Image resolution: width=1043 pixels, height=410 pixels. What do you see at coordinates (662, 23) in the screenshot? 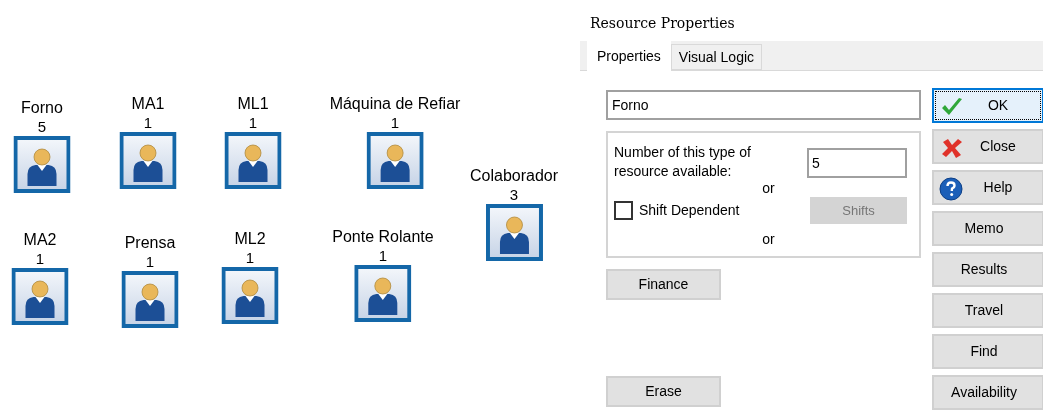
I see `dialog-title: Resource Properties` at bounding box center [662, 23].